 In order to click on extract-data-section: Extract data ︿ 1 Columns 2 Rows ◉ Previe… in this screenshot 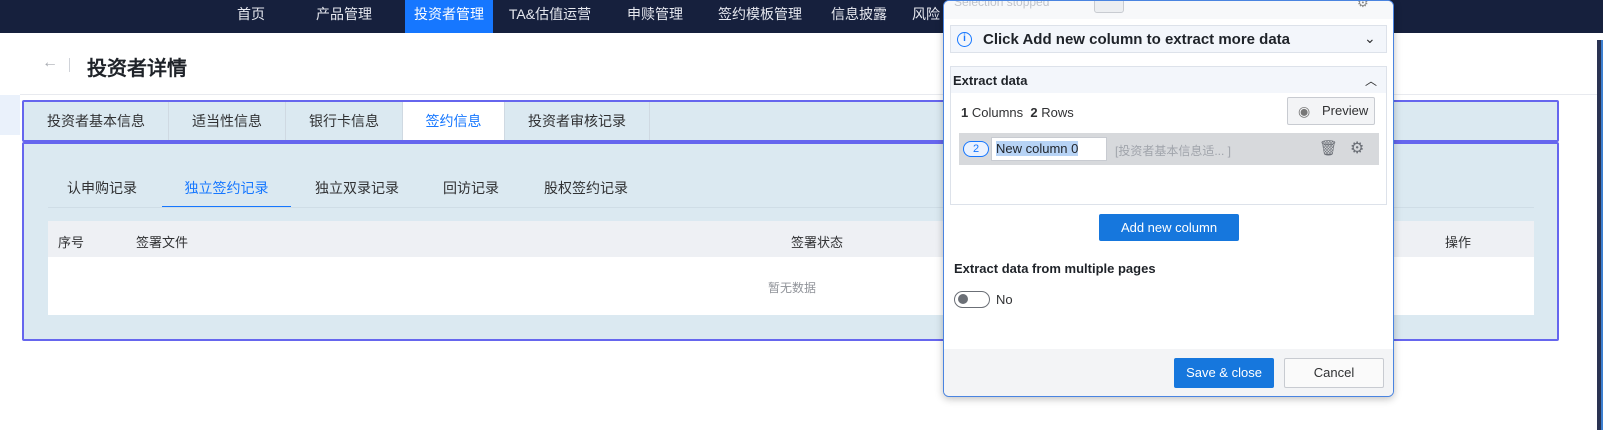, I will do `click(1168, 135)`.